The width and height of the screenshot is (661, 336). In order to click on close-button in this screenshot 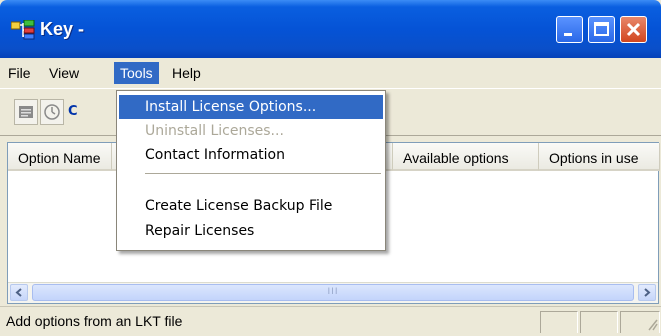, I will do `click(633, 29)`.